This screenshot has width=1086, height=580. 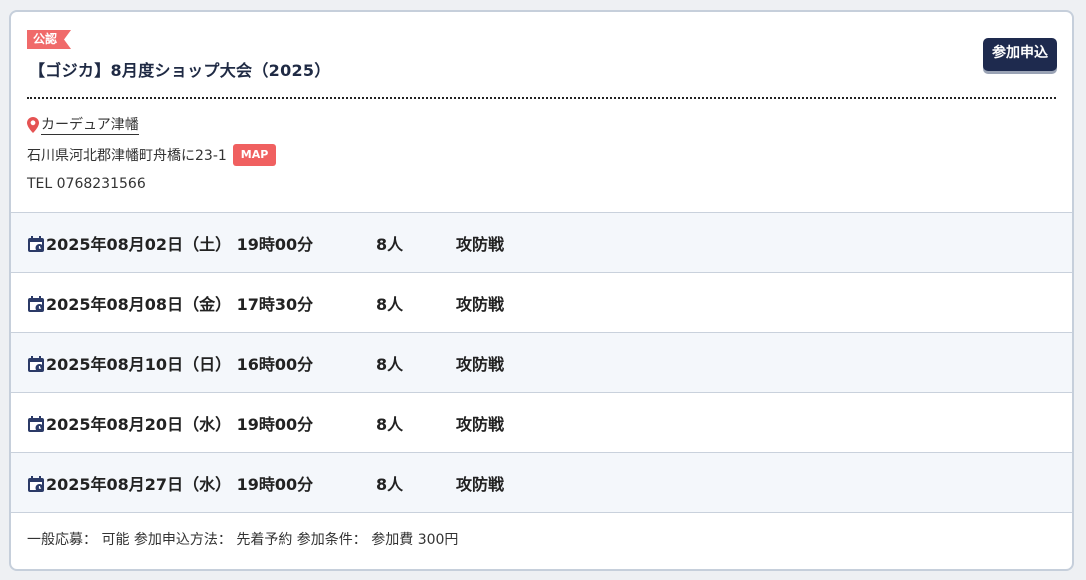 What do you see at coordinates (541, 483) in the screenshot?
I see `schedule-row: 2025年08月27日（水） 19時00分 8人 攻防戦` at bounding box center [541, 483].